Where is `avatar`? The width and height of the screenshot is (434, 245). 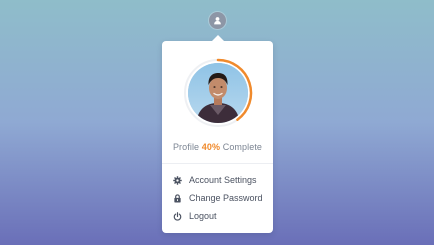
avatar is located at coordinates (218, 93).